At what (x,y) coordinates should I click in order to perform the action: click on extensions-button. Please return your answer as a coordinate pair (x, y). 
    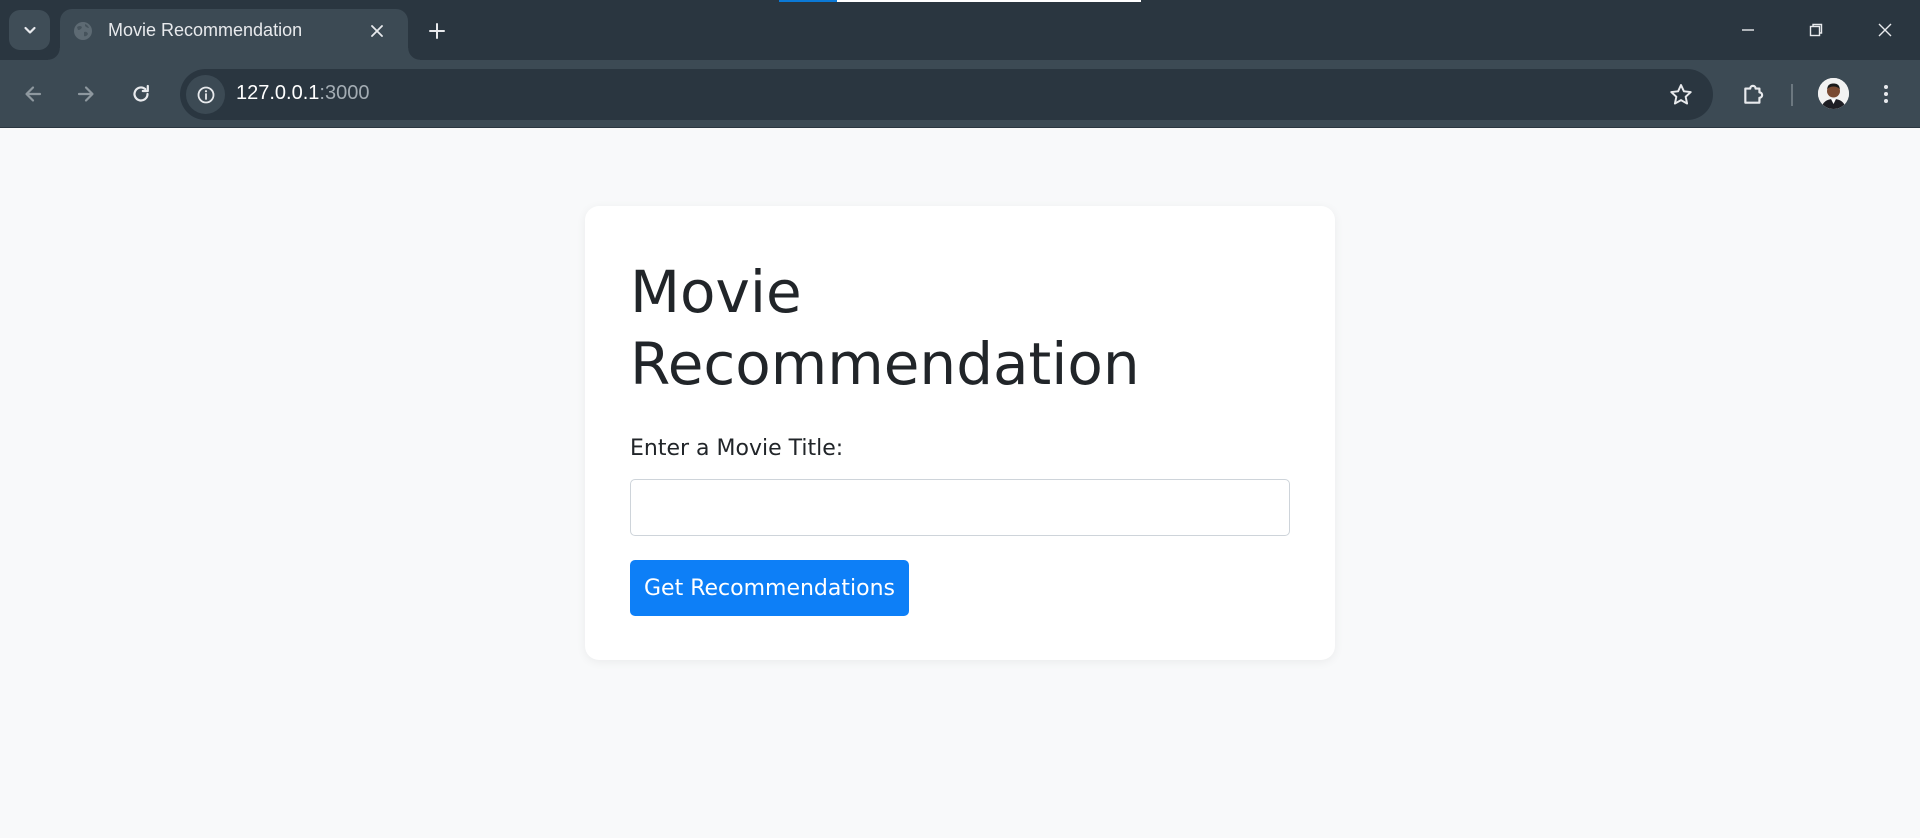
    Looking at the image, I should click on (1754, 94).